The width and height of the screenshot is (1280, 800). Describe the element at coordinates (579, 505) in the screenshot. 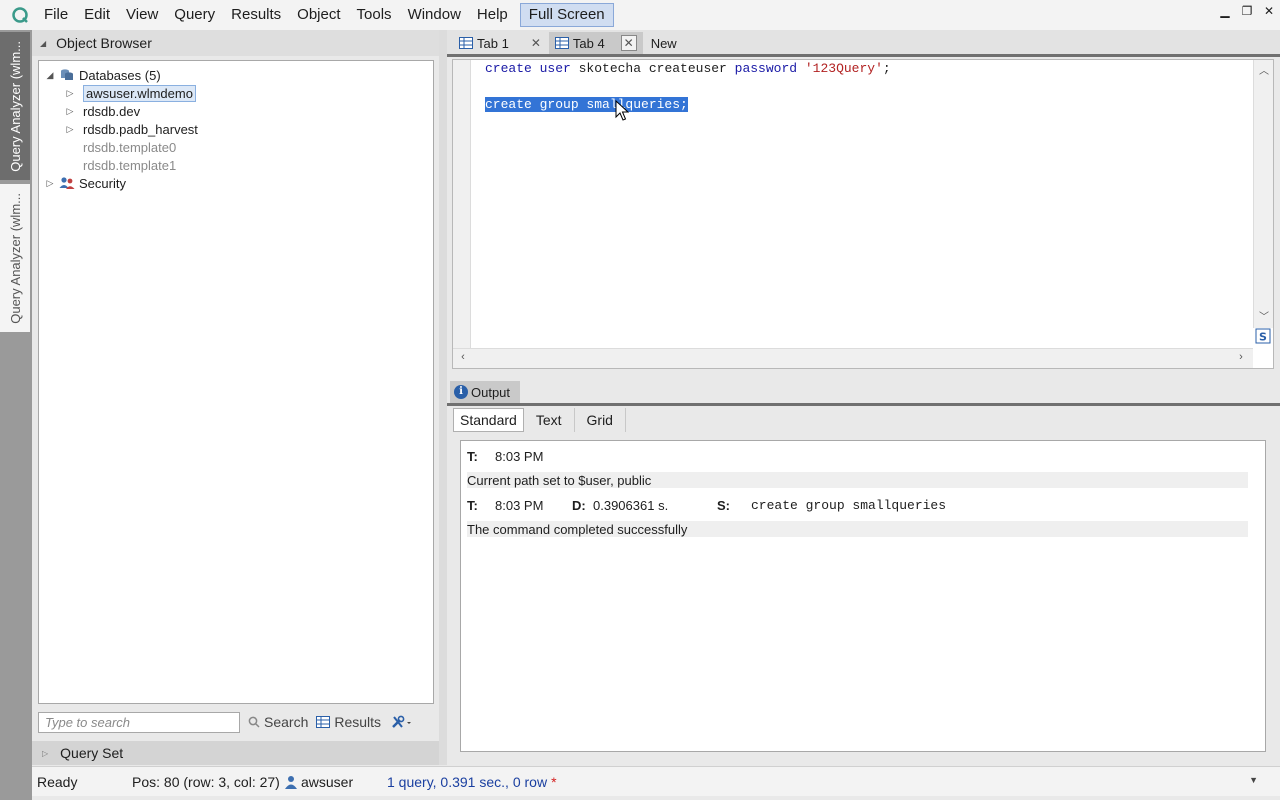

I see `duration-label: D:` at that location.